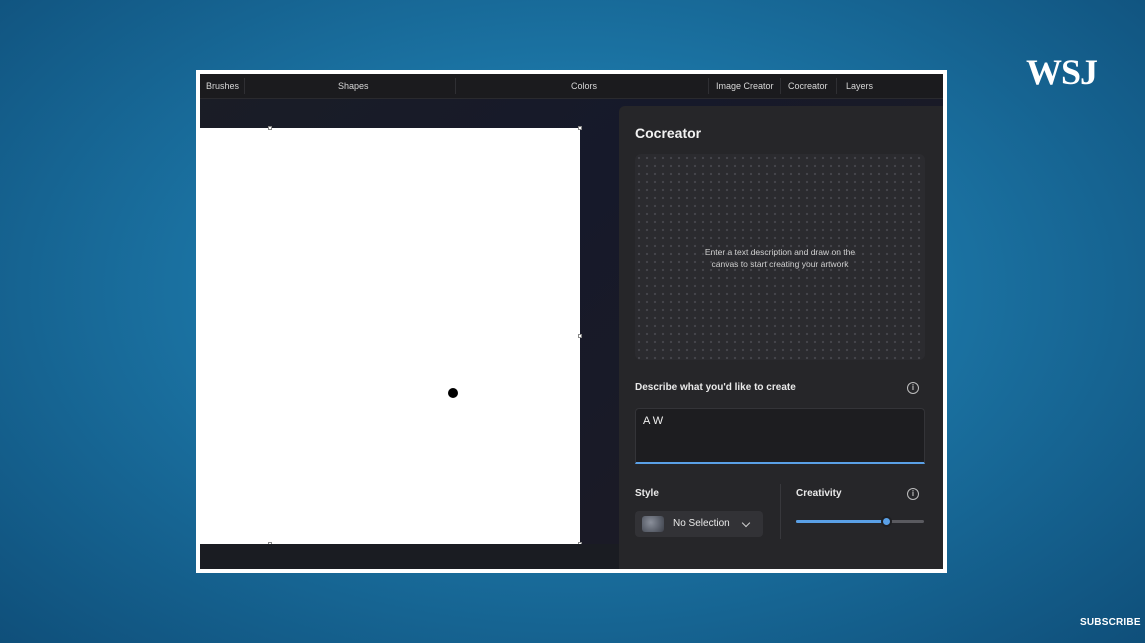 Image resolution: width=1145 pixels, height=643 pixels. Describe the element at coordinates (222, 86) in the screenshot. I see `tab-brushes: Brushes` at that location.